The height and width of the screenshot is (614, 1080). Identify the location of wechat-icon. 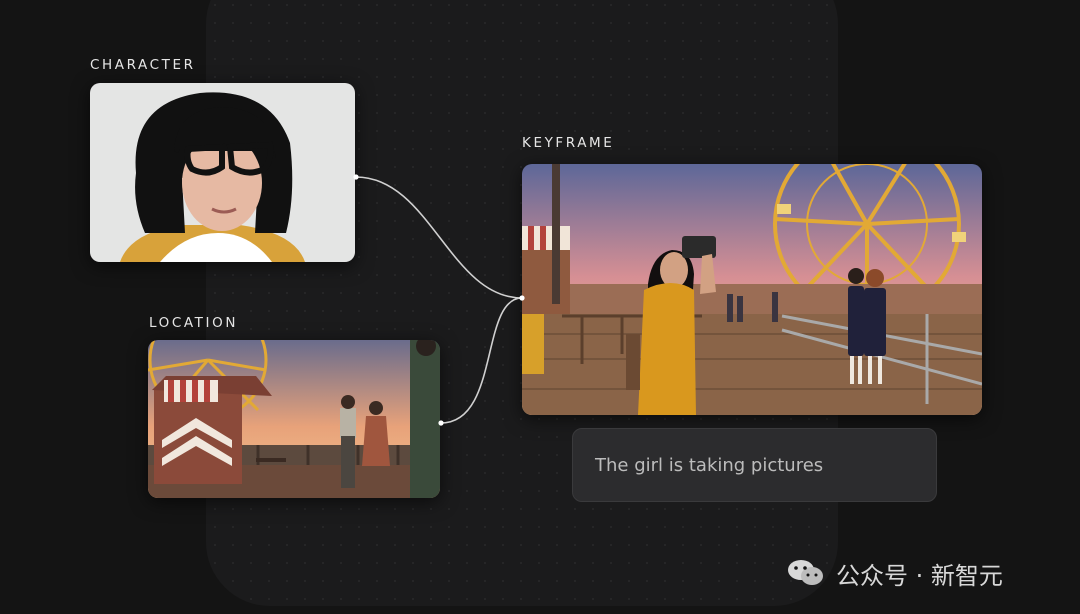
(805, 572).